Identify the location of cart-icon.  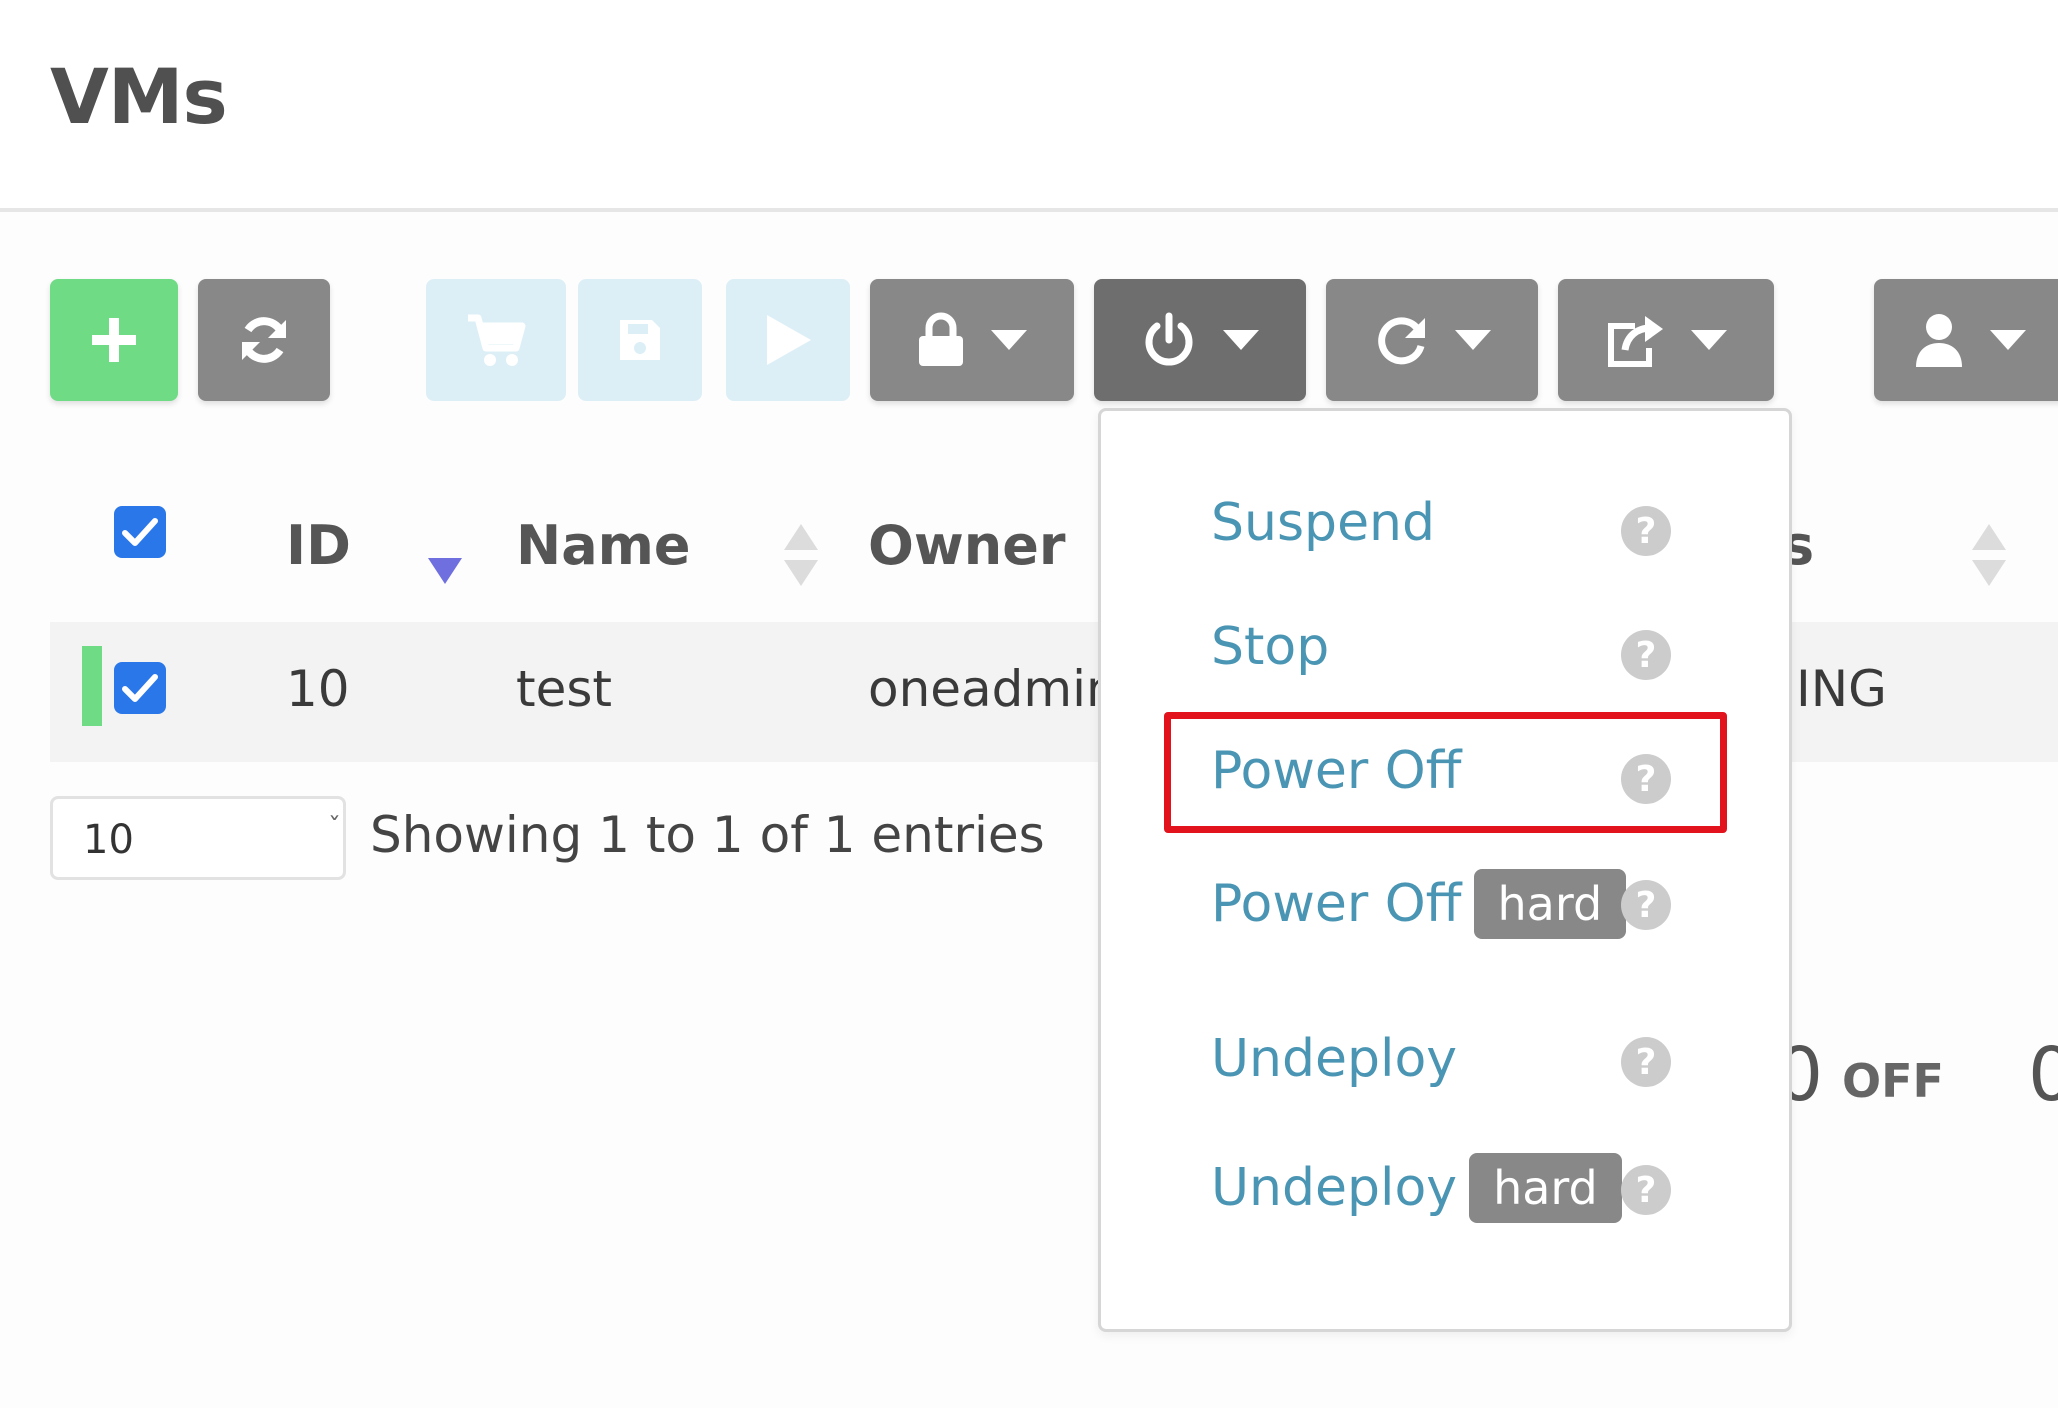
(497, 340).